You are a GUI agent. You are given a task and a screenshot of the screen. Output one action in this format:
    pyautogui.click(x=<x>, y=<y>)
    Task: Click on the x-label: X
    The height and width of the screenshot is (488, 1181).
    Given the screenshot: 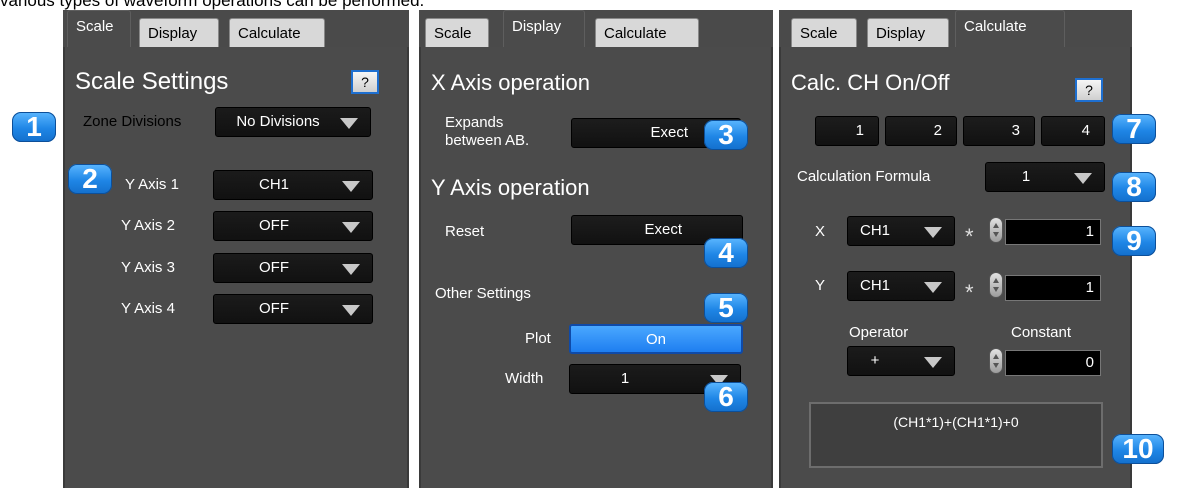 What is the action you would take?
    pyautogui.click(x=820, y=231)
    